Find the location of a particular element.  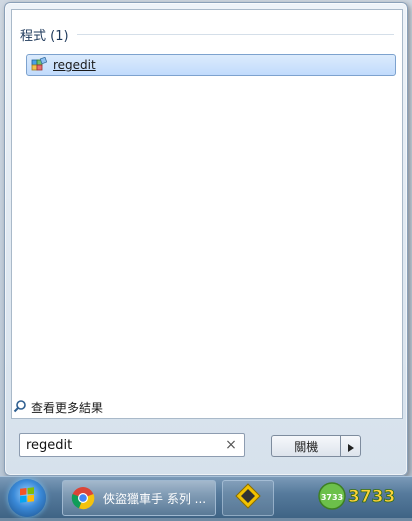

tray-logo-text: 3733 is located at coordinates (371, 497).